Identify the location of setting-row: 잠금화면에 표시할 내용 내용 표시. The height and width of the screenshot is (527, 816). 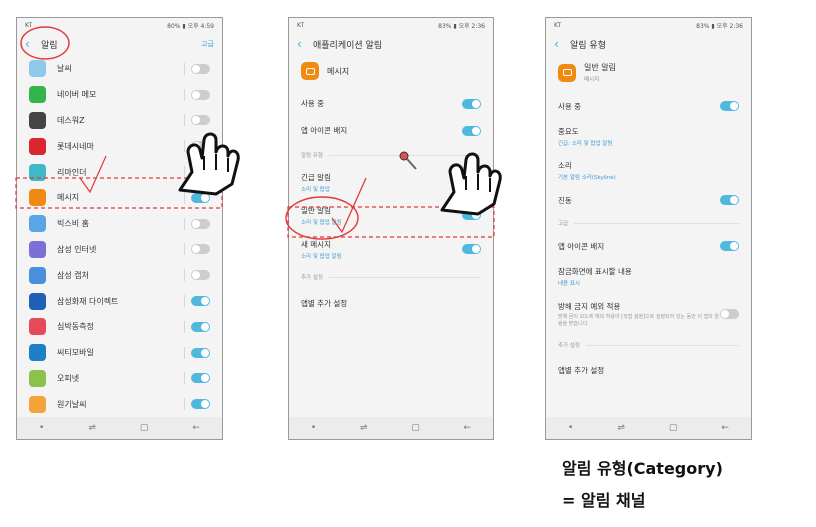
(648, 276).